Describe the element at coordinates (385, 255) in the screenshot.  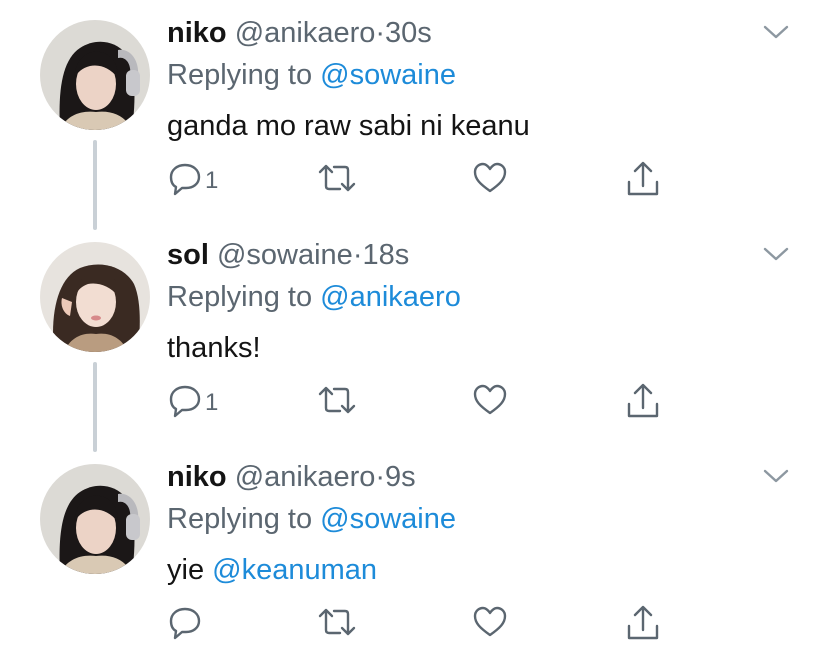
I see `timestamp: 18s` at that location.